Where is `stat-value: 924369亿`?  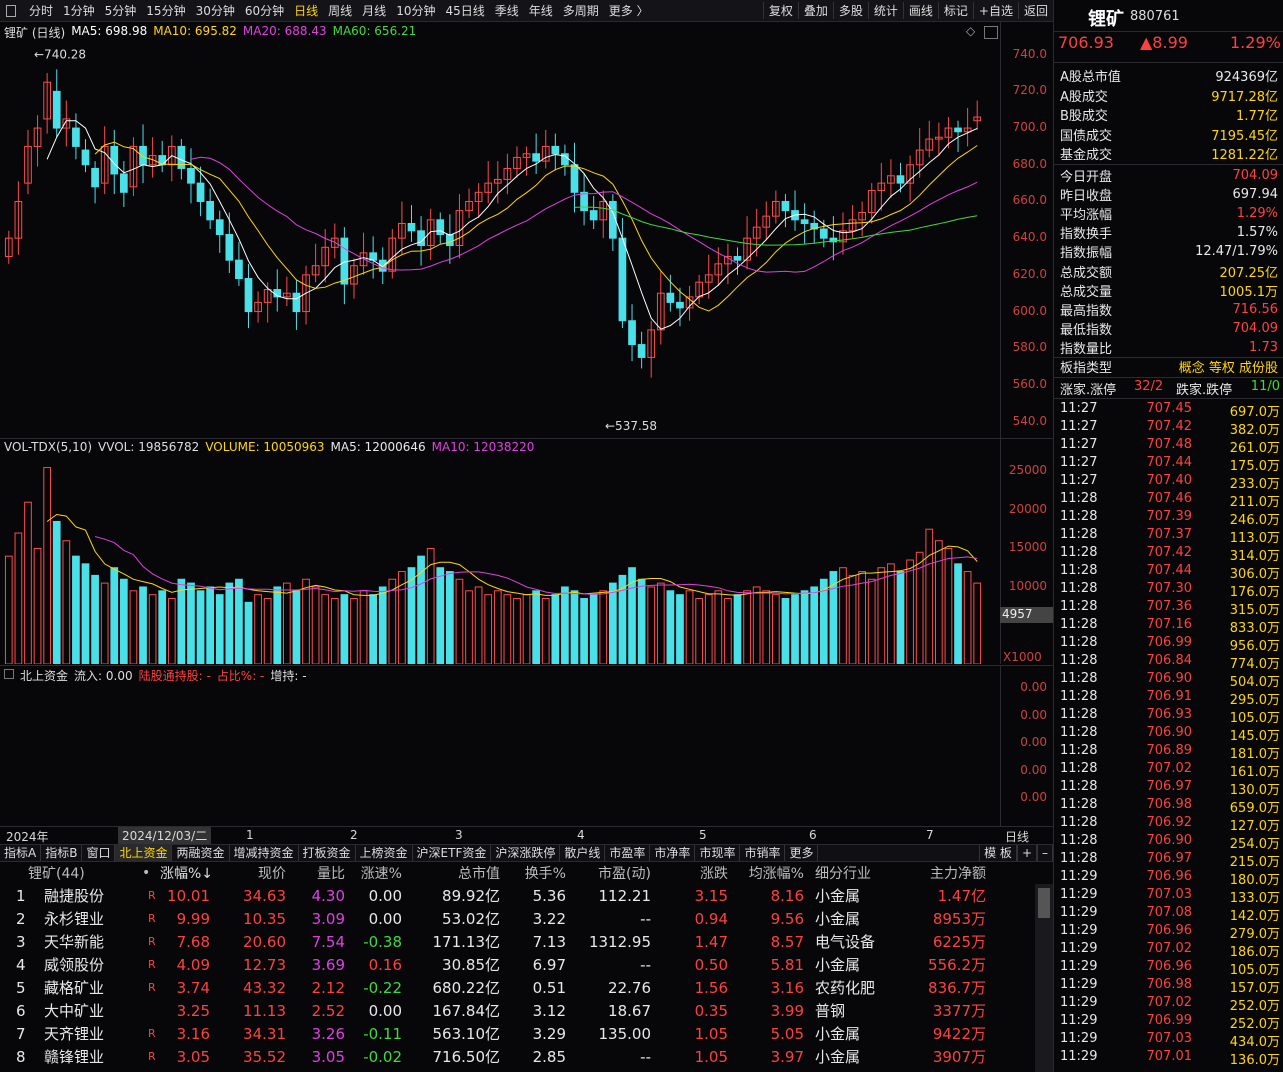
stat-value: 924369亿 is located at coordinates (1246, 77).